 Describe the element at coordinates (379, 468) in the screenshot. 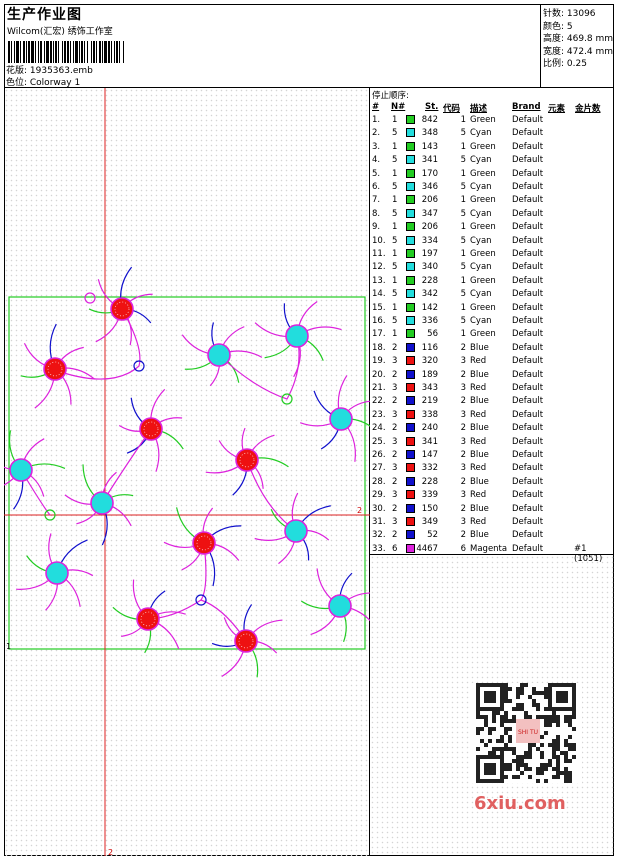

I see `row-index: 27.` at that location.